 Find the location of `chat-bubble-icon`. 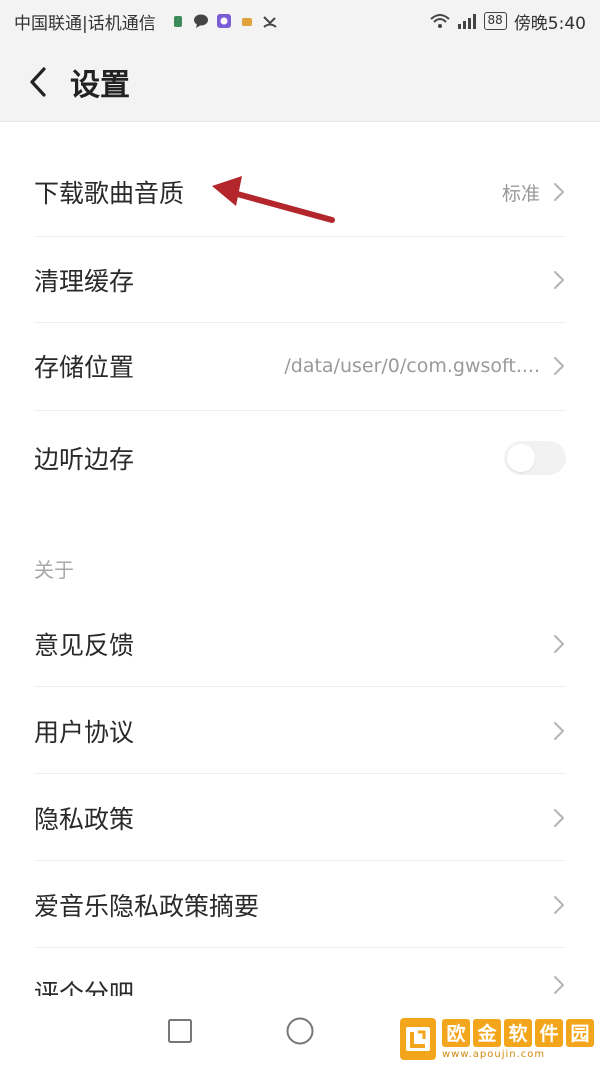

chat-bubble-icon is located at coordinates (200, 21).